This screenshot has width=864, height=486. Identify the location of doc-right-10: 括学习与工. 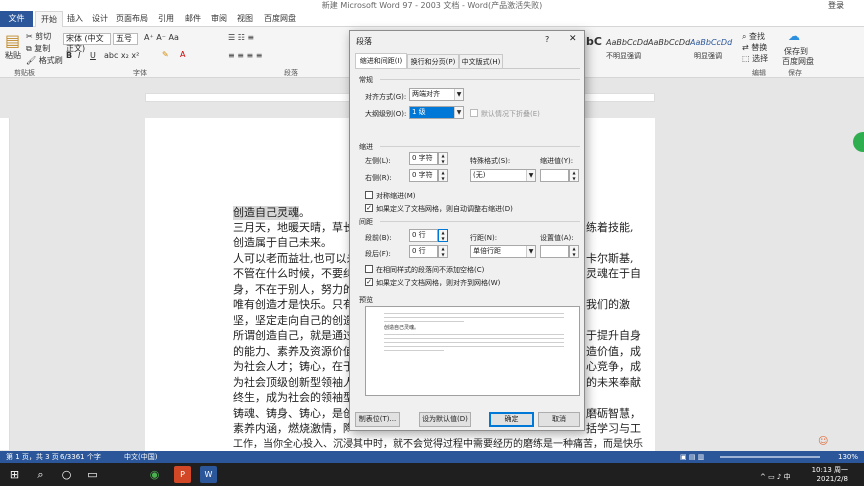
(618, 429).